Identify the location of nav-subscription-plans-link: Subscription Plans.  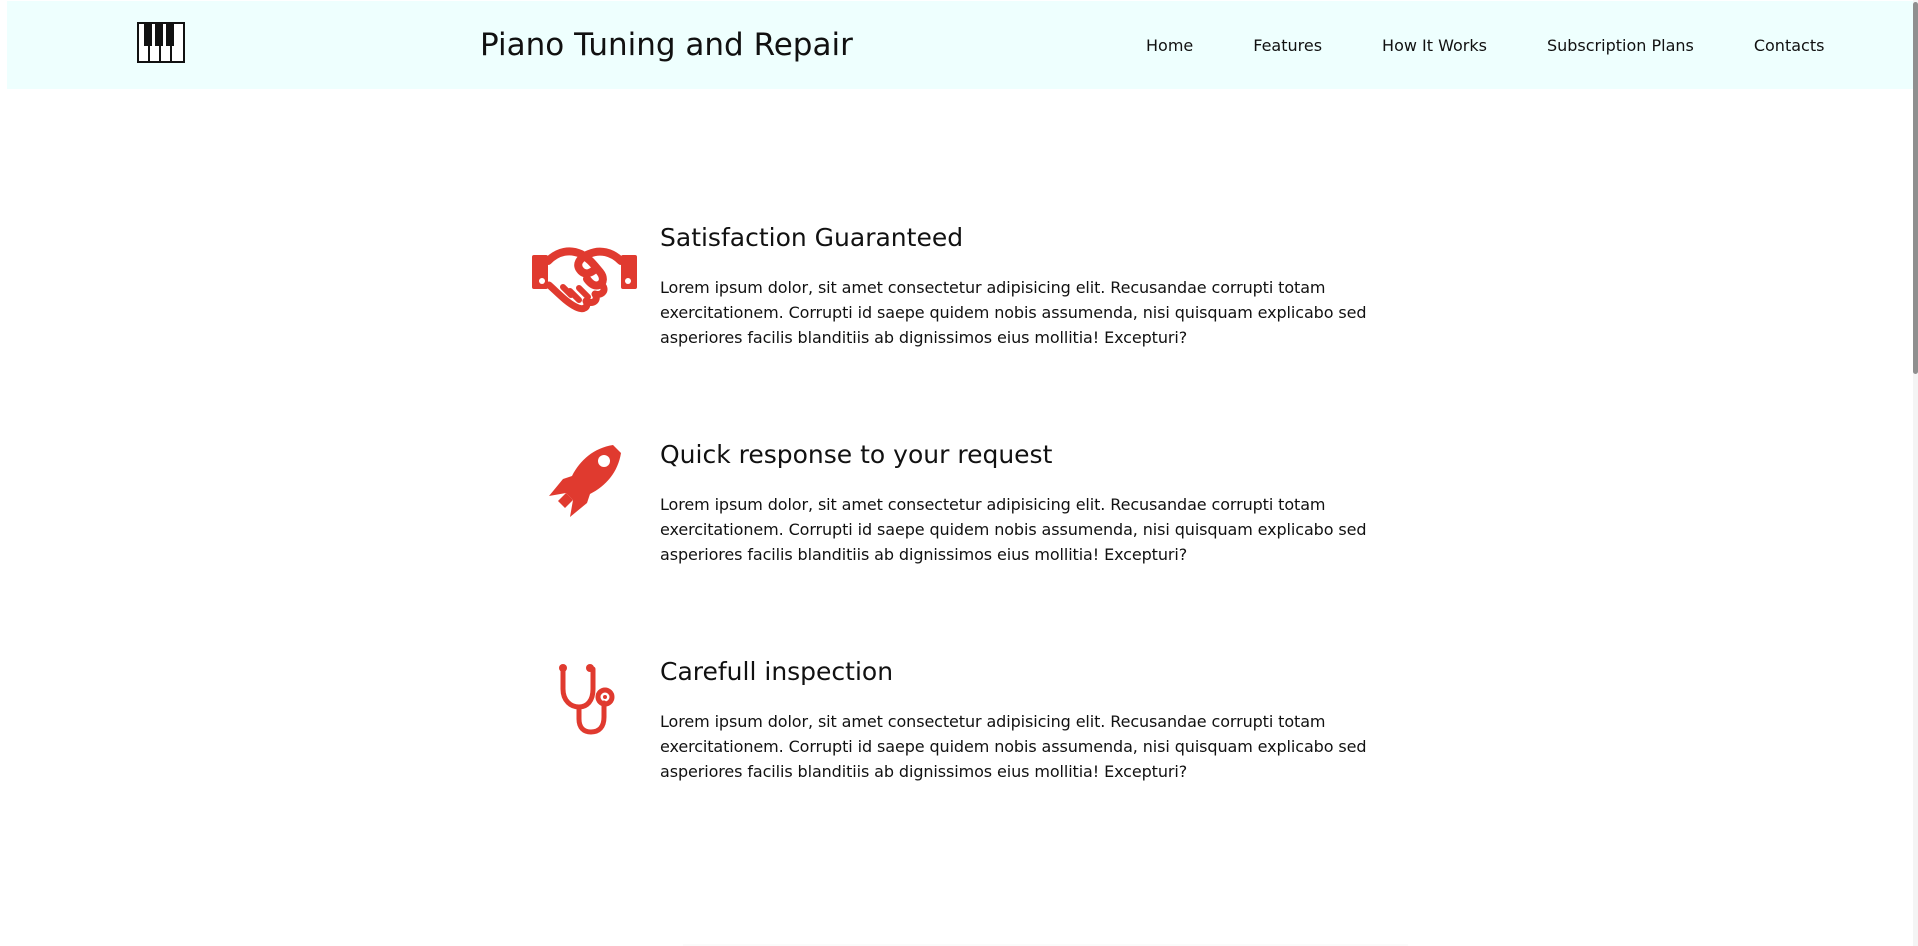
(1620, 46).